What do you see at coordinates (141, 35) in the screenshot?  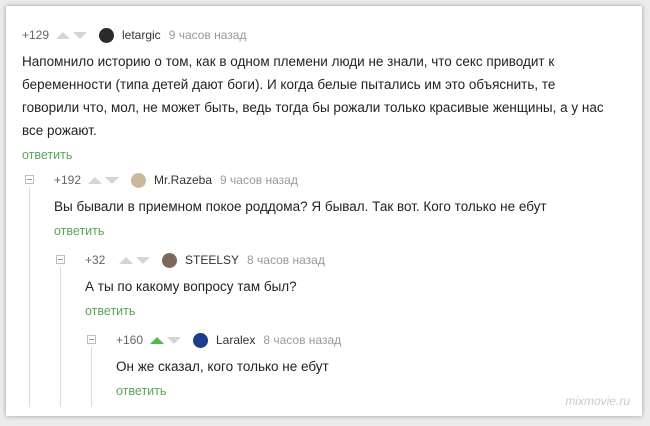 I see `username: letargic` at bounding box center [141, 35].